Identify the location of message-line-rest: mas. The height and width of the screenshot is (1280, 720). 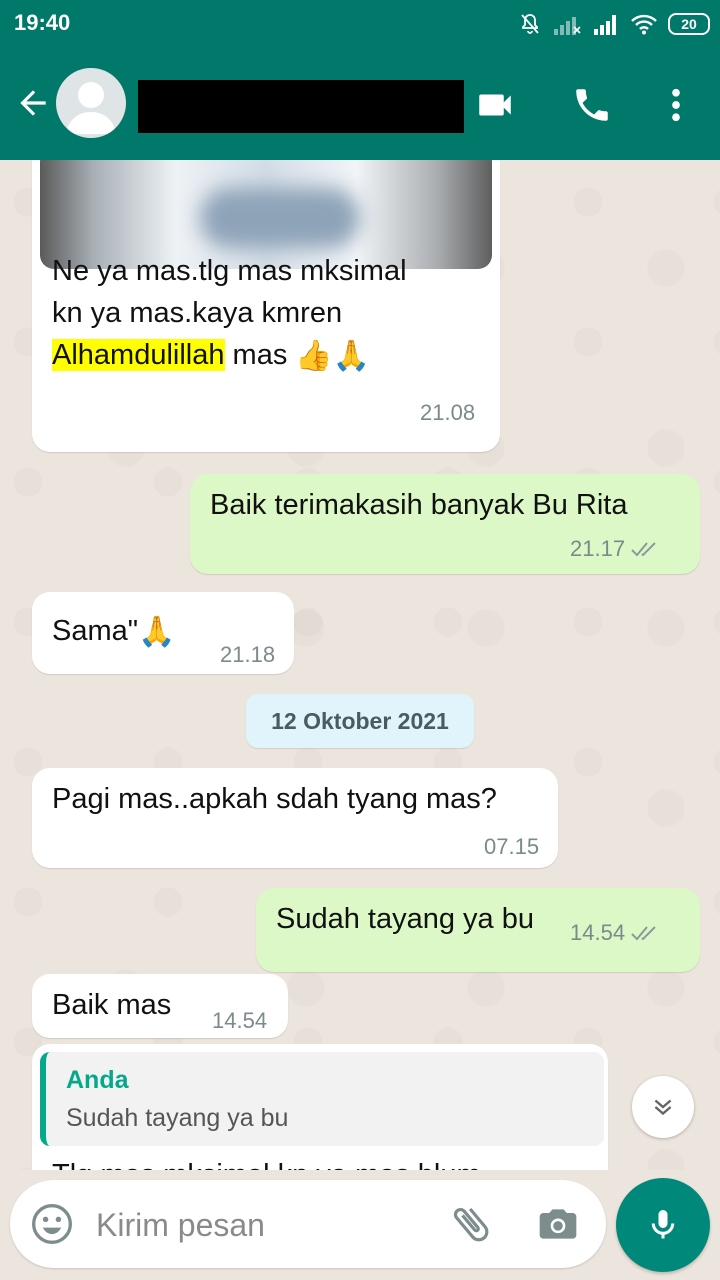
(256, 355).